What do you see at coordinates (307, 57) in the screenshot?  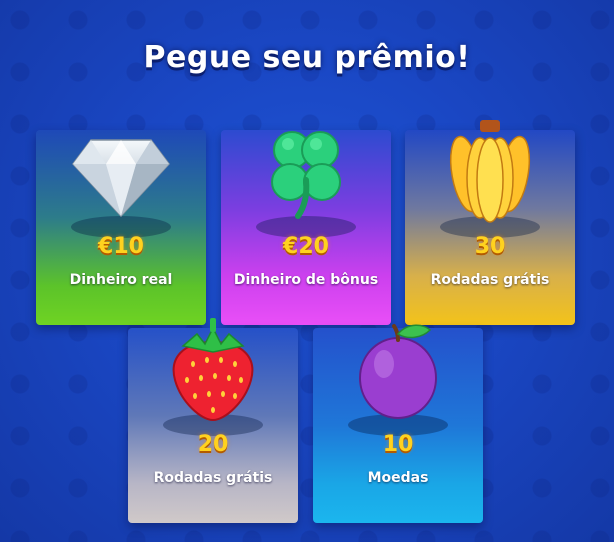 I see `page-title: Pegue seu prêmio!` at bounding box center [307, 57].